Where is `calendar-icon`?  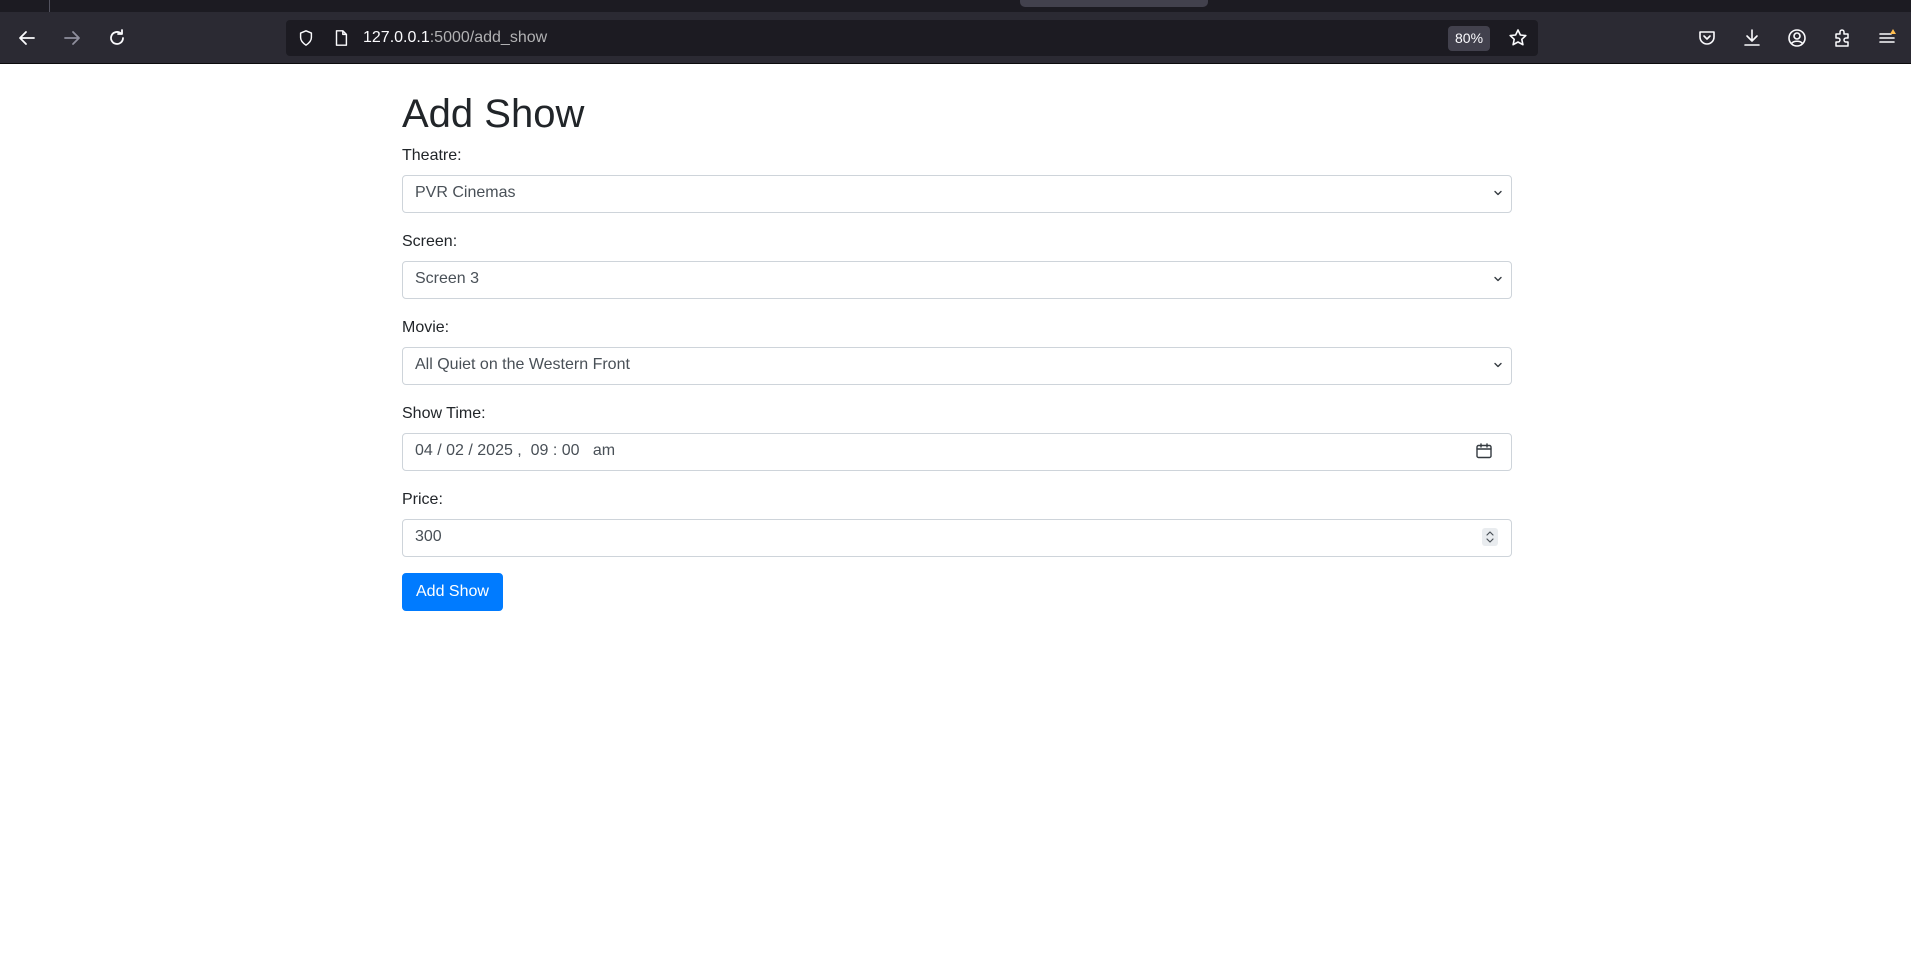
calendar-icon is located at coordinates (1484, 451).